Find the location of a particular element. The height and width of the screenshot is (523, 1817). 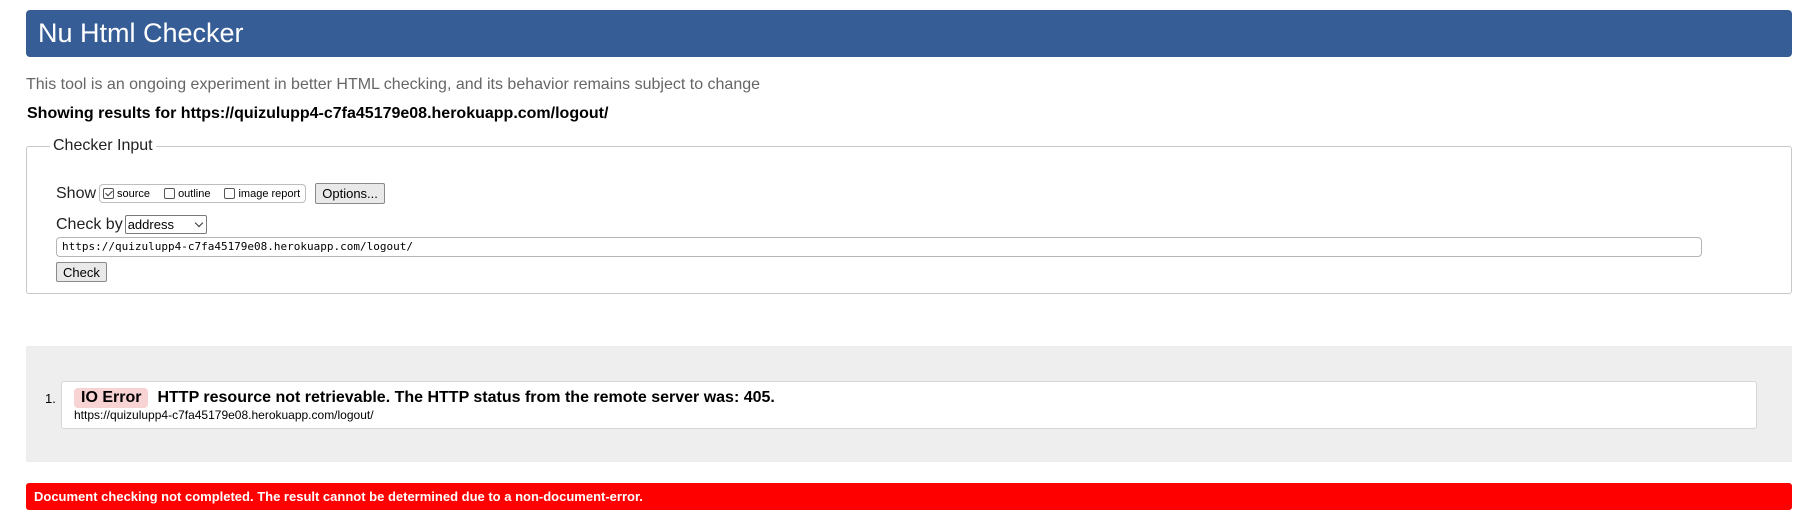

page-title: Nu Html Checker is located at coordinates (141, 33).